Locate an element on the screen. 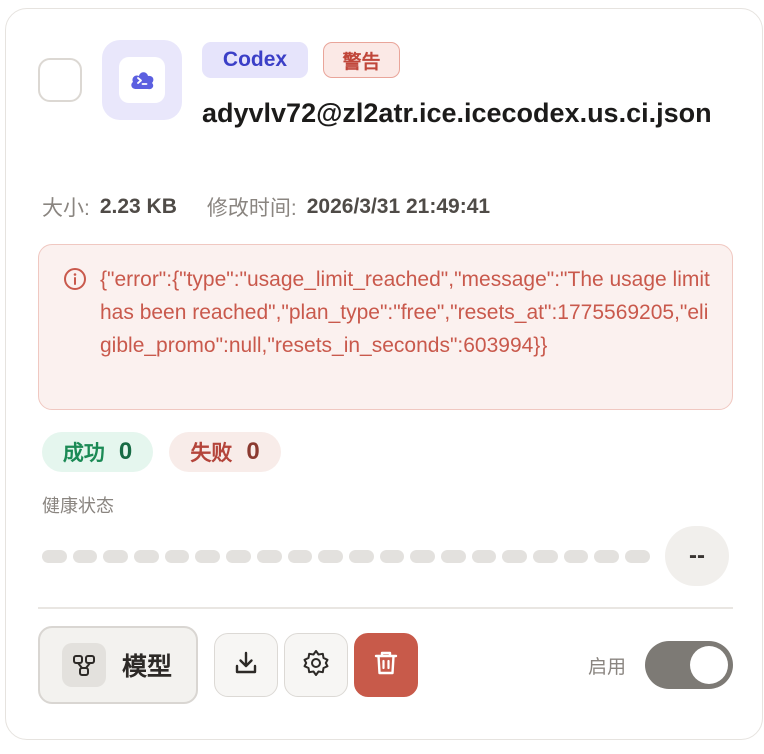 The image size is (764, 754). trash-icon is located at coordinates (386, 665).